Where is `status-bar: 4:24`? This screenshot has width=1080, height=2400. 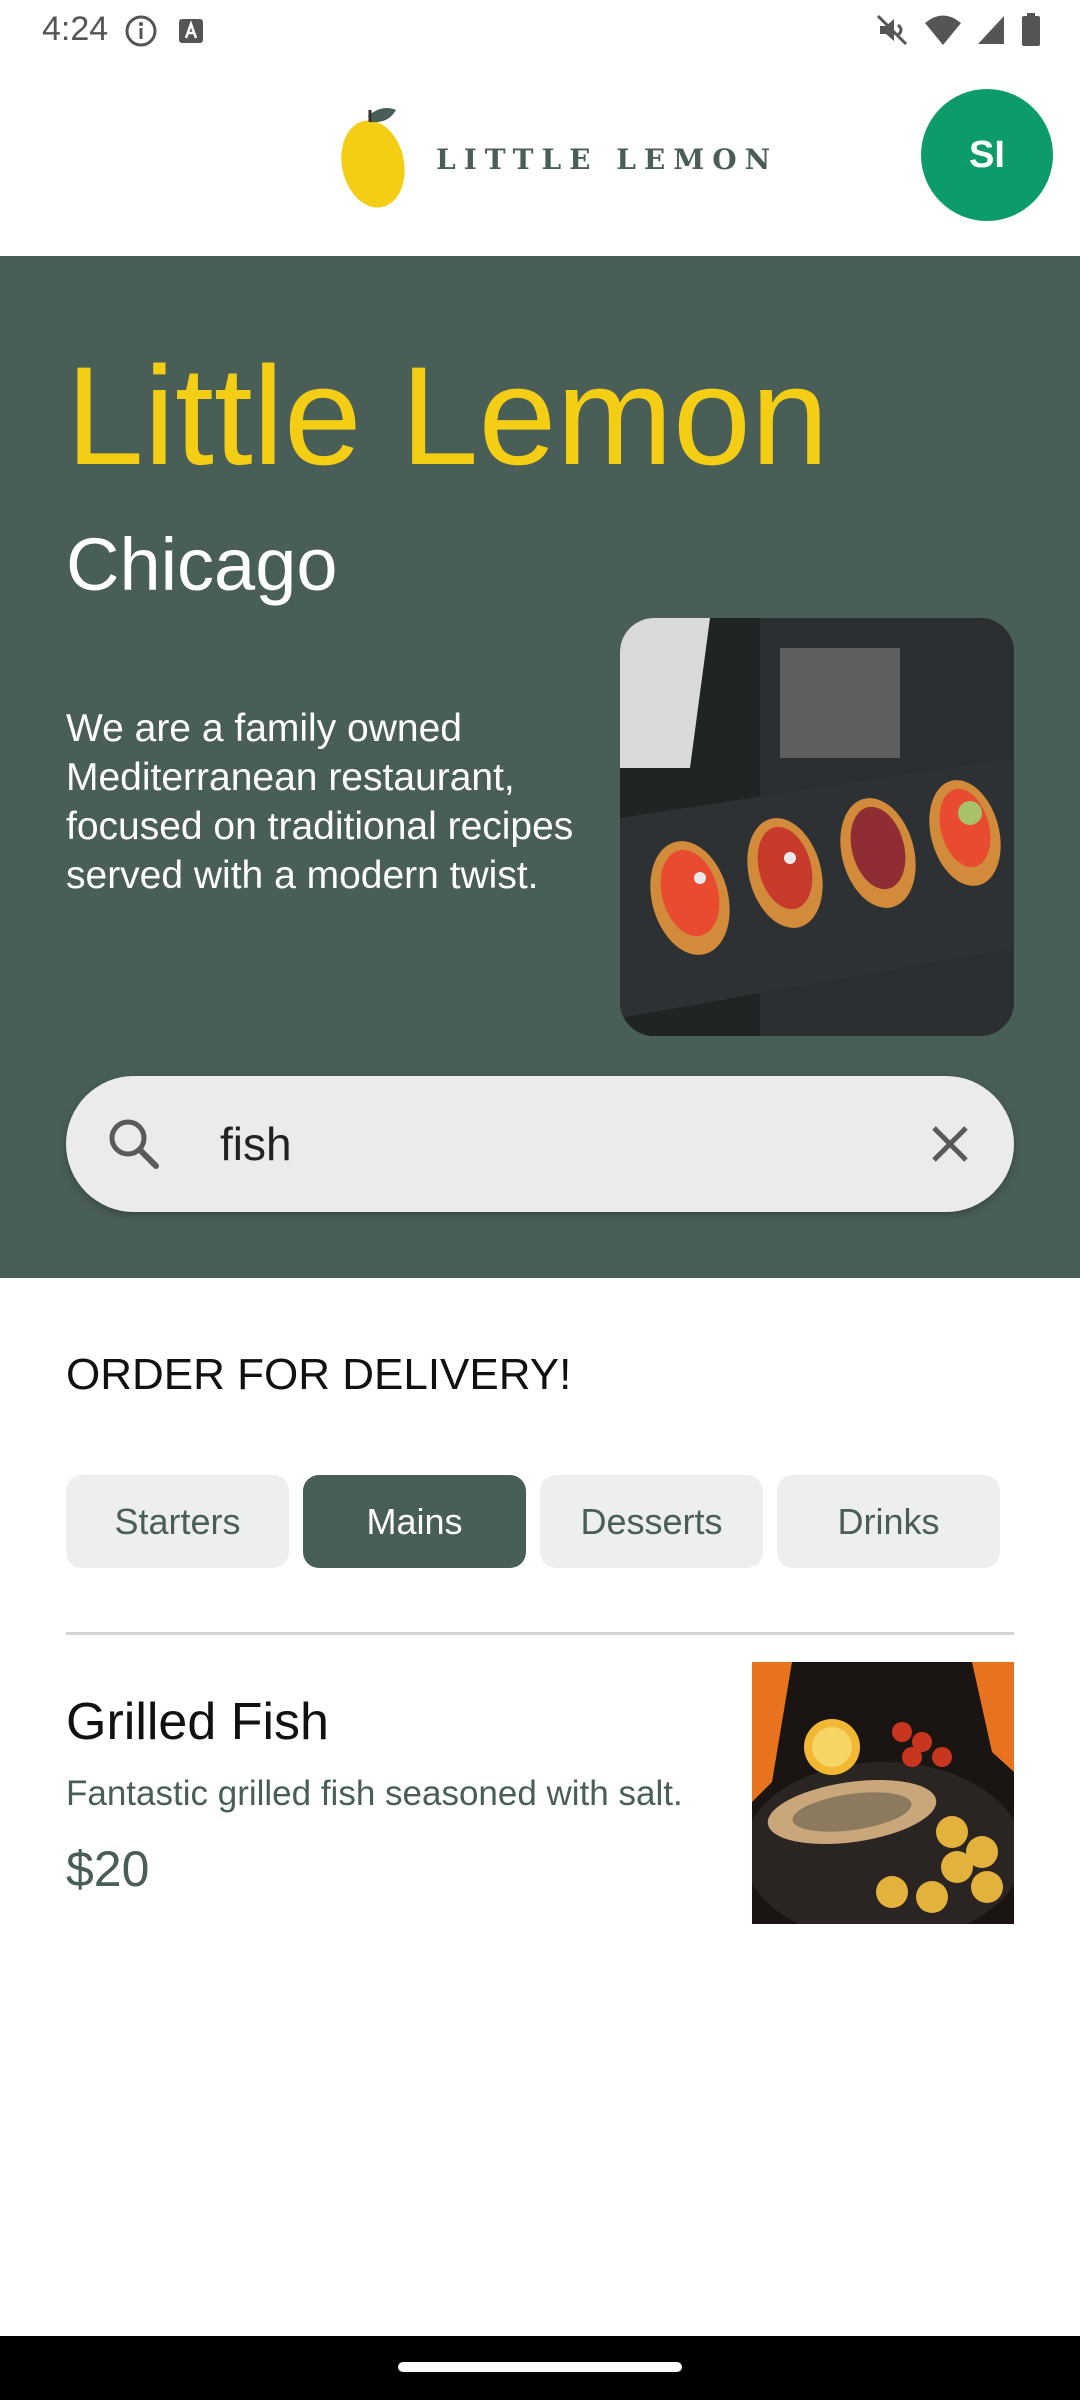 status-bar: 4:24 is located at coordinates (540, 31).